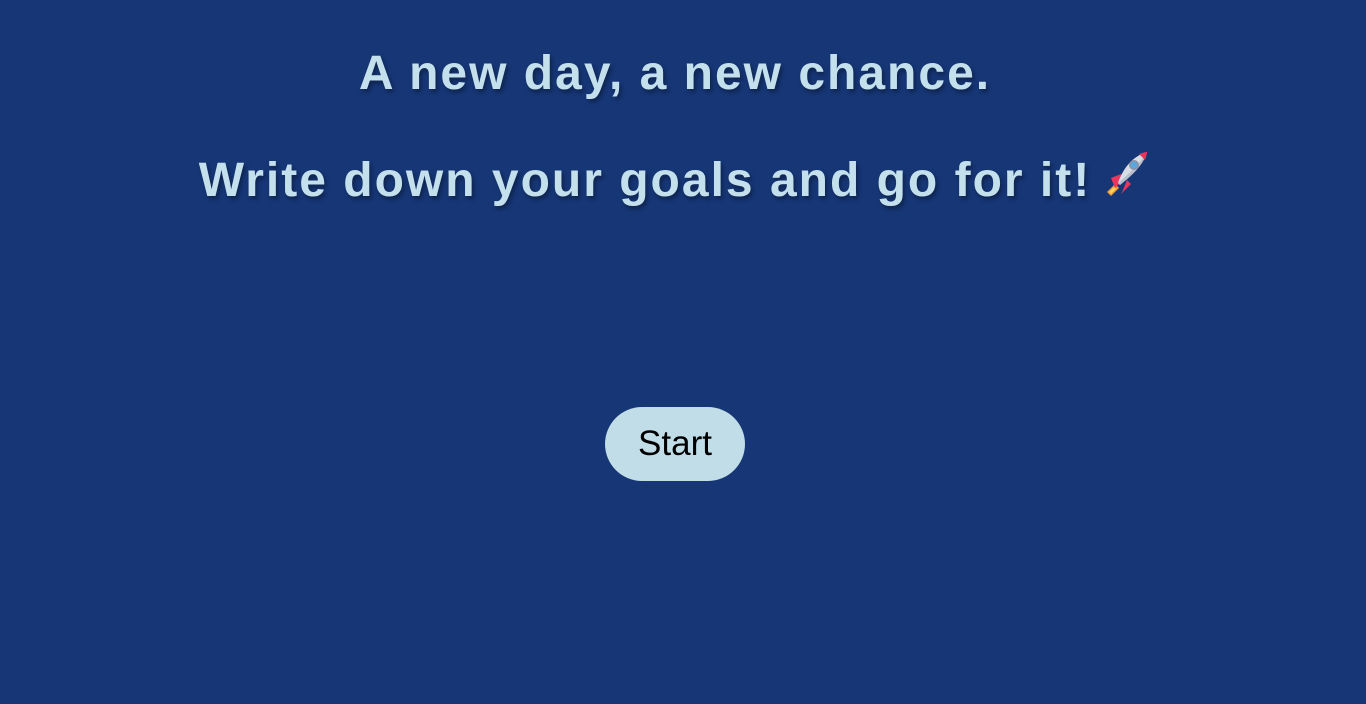  I want to click on rocket-icon, so click(1126, 180).